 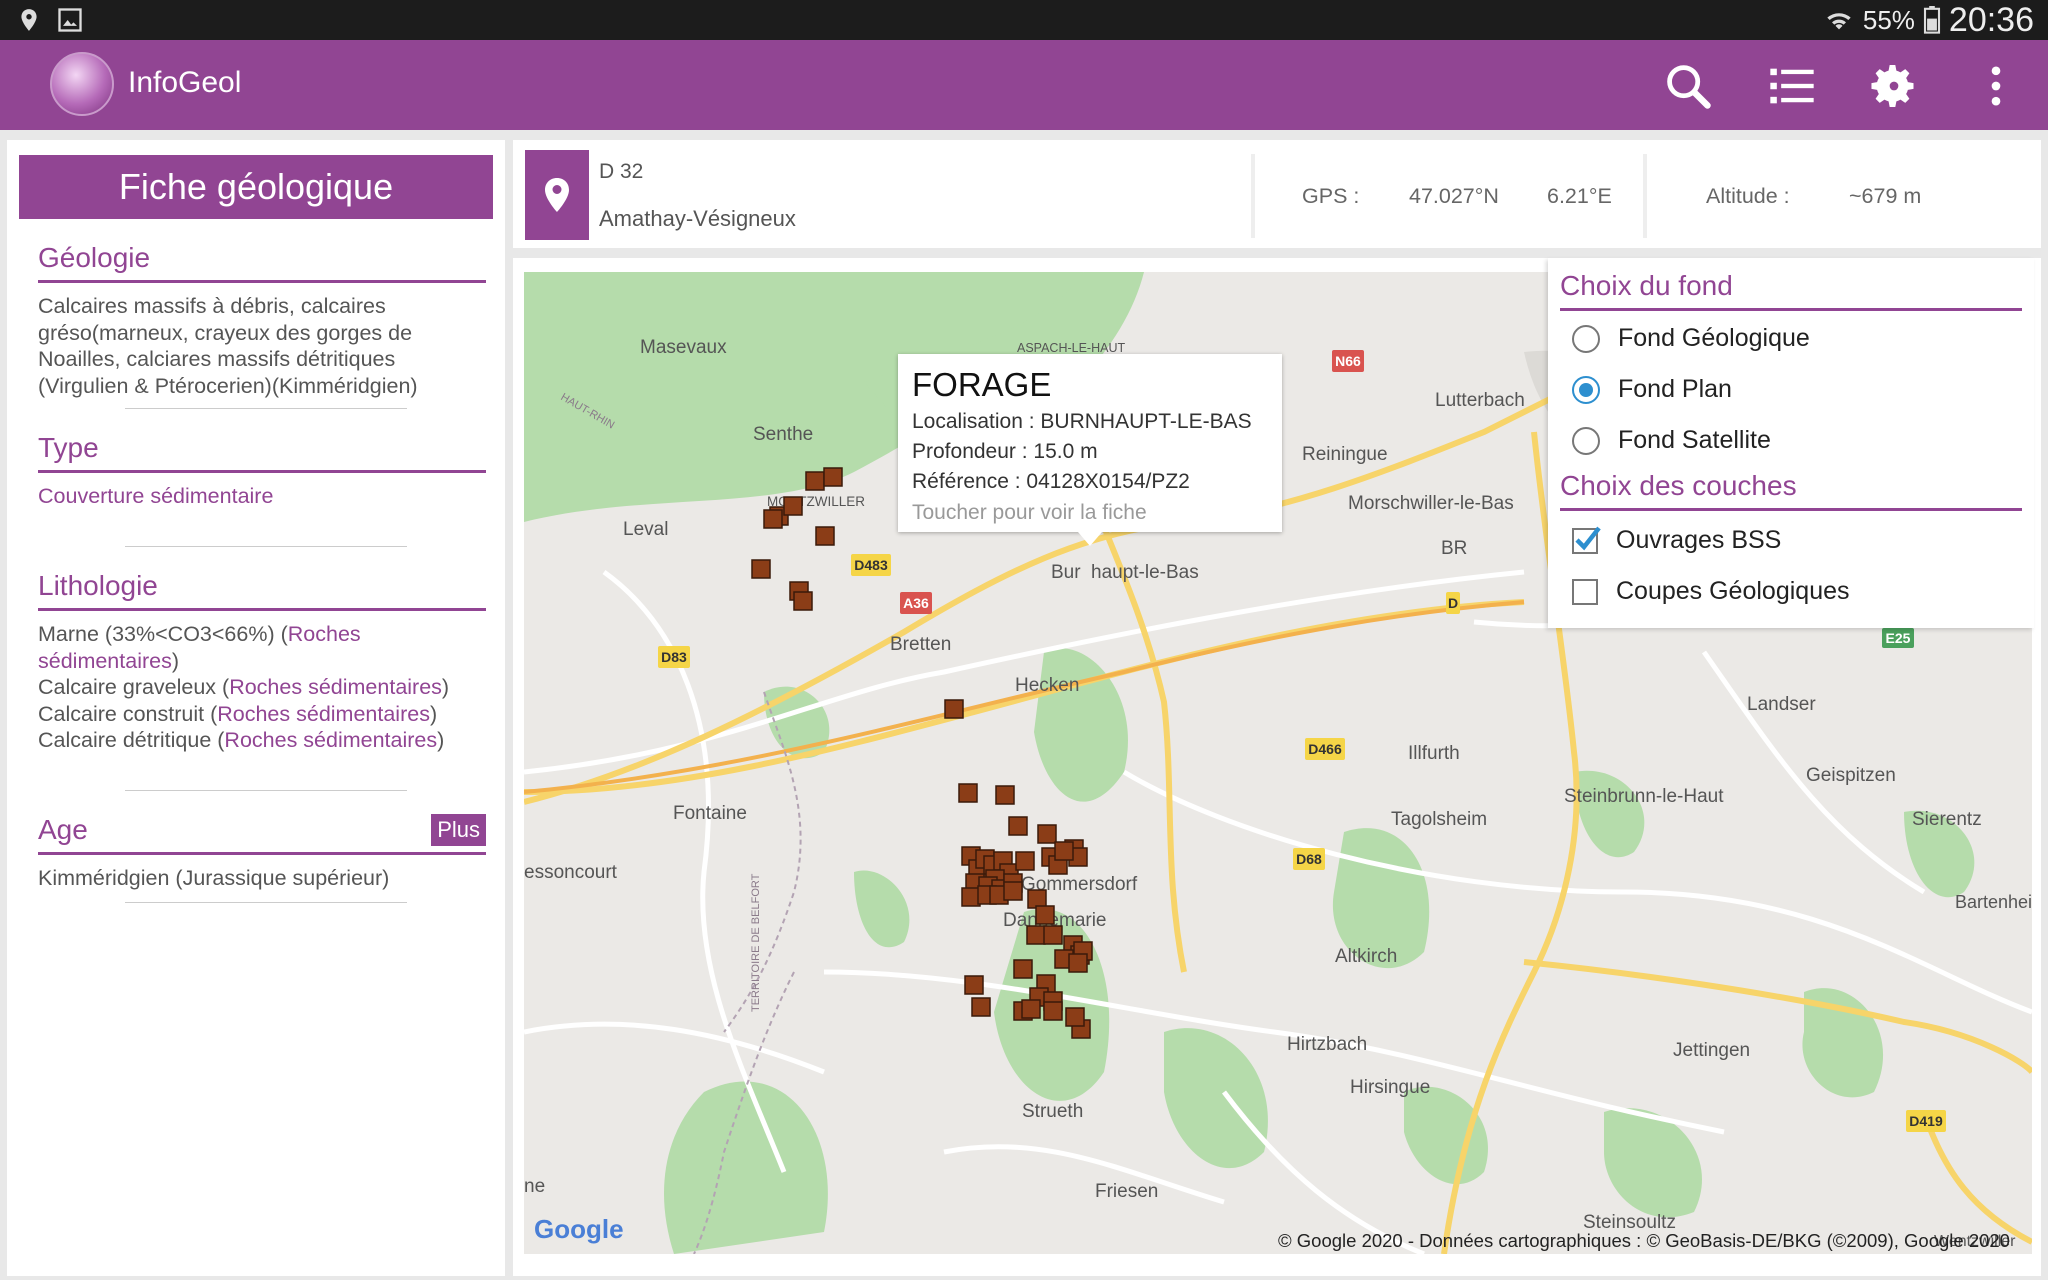 I want to click on list-icon, so click(x=1792, y=86).